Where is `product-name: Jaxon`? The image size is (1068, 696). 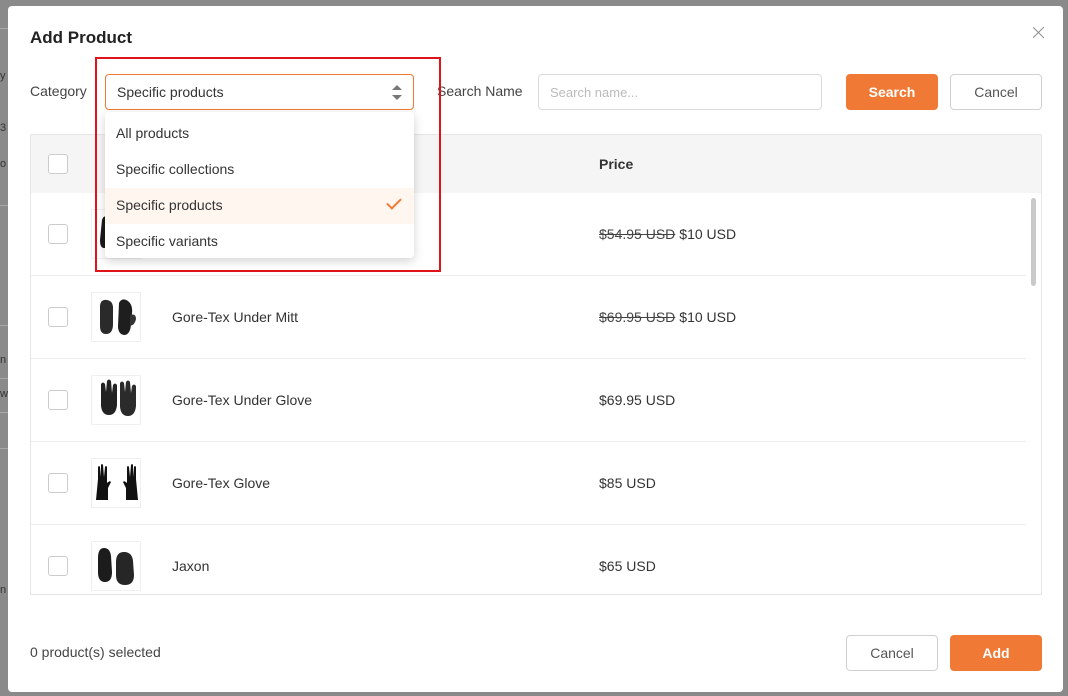 product-name: Jaxon is located at coordinates (191, 566).